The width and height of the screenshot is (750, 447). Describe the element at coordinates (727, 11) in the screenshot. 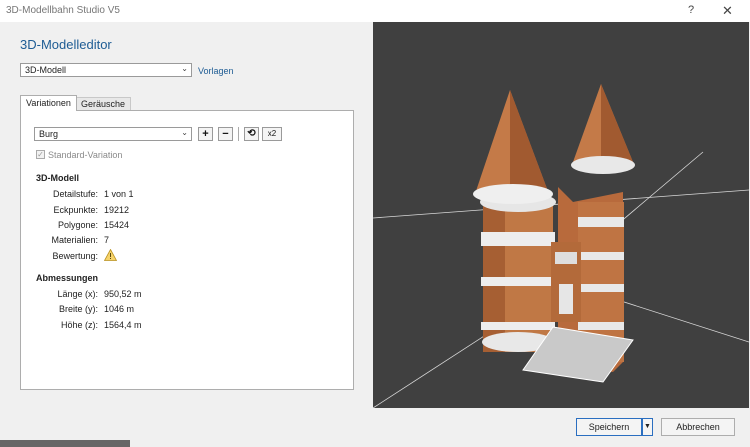

I see `close-button: ✕` at that location.